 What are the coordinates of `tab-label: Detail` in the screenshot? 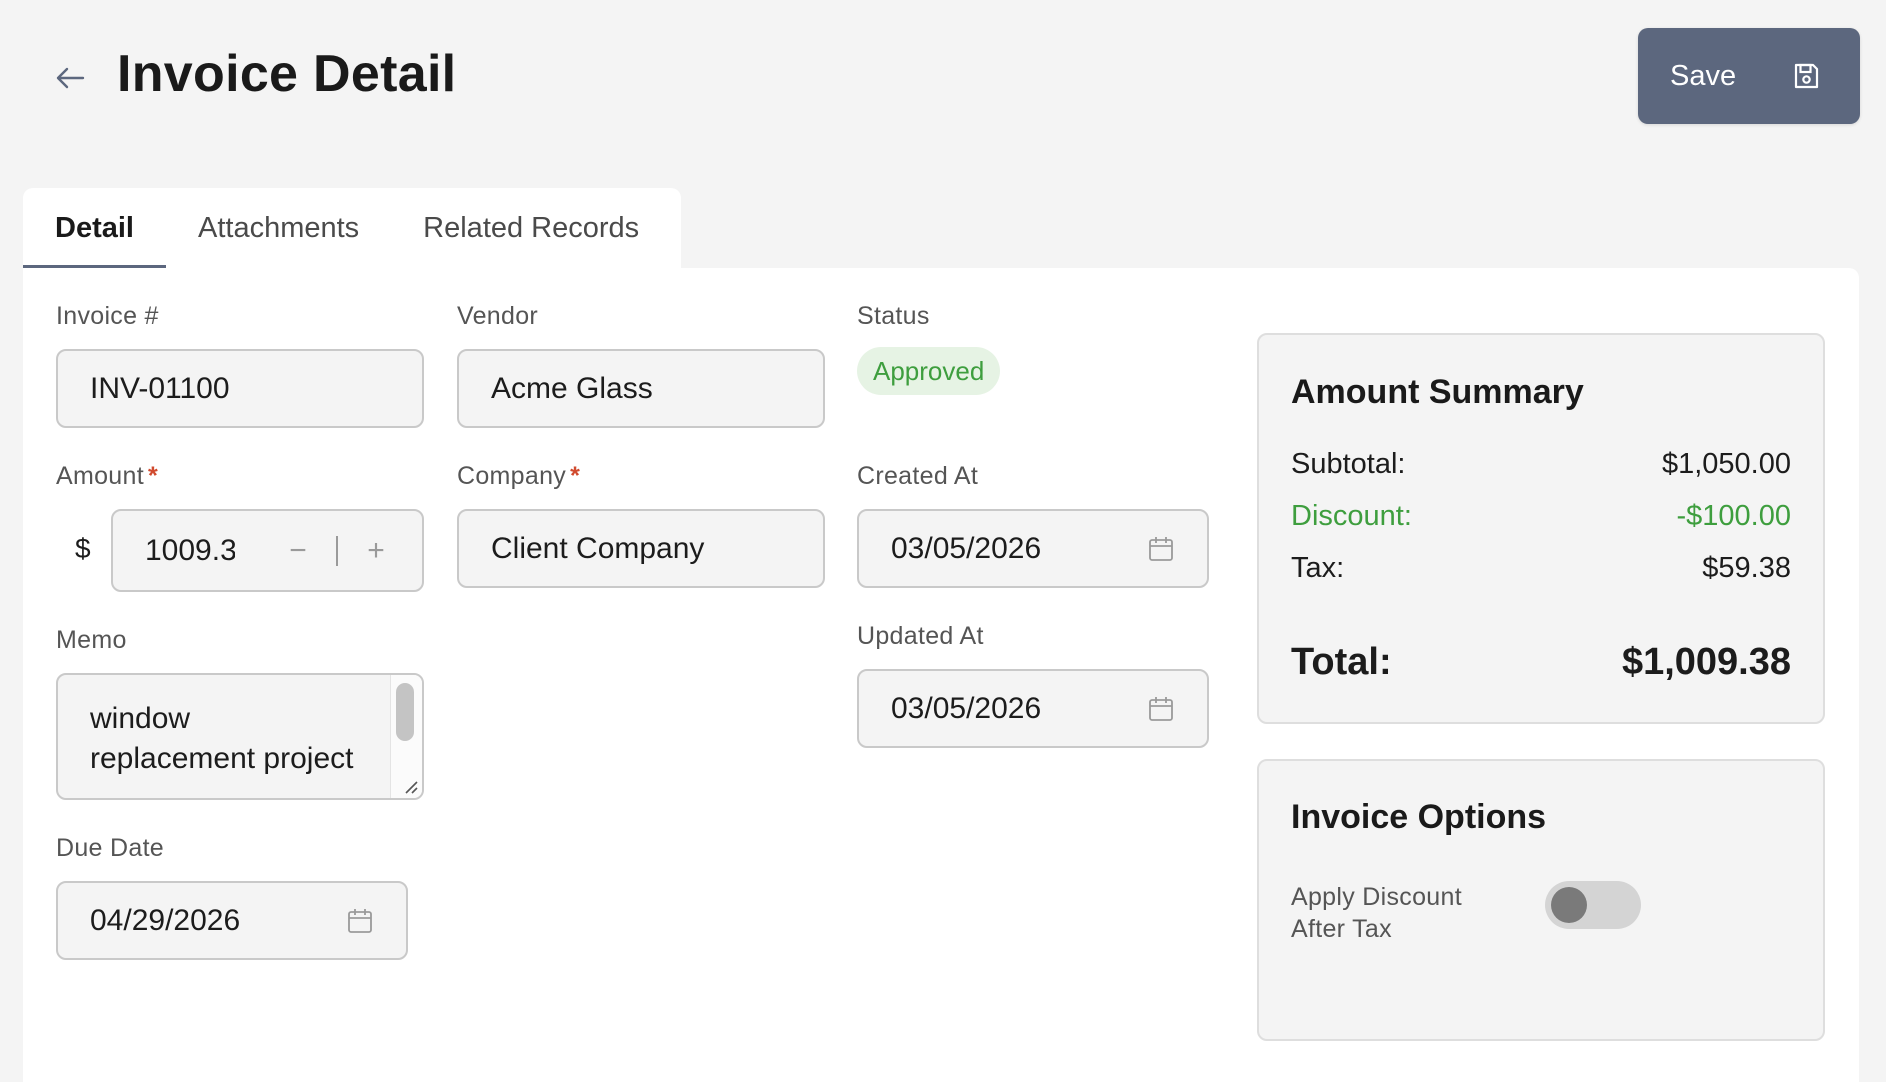 It's located at (94, 227).